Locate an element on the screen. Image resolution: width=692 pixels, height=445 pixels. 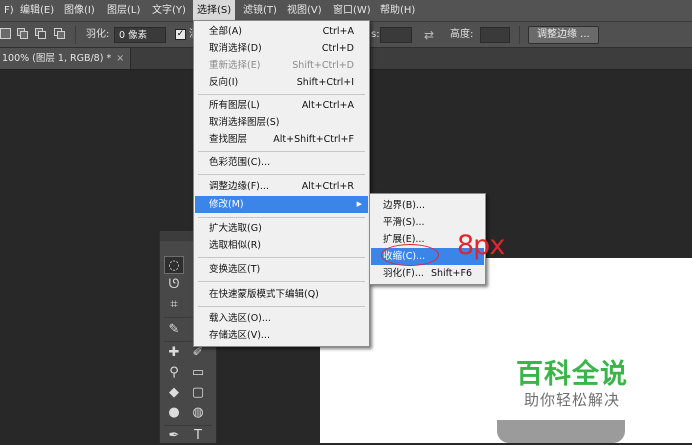
eraser-icon: ◆ is located at coordinates (174, 393).